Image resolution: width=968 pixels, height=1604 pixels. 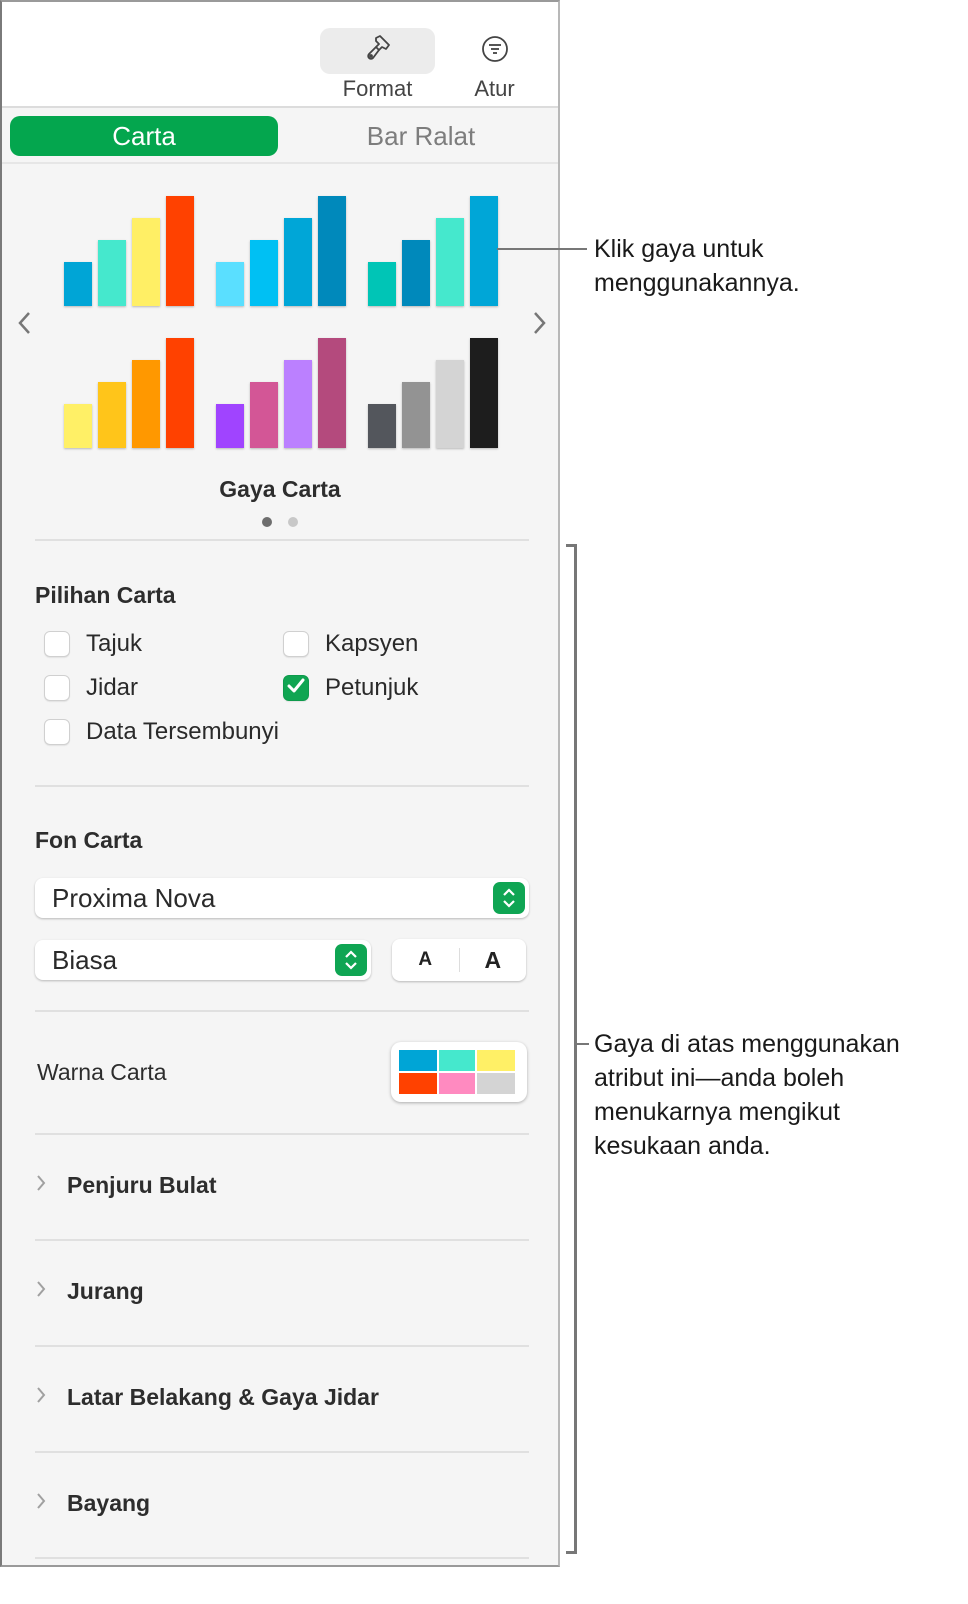 What do you see at coordinates (109, 1503) in the screenshot?
I see `disclosure-label: Bayang` at bounding box center [109, 1503].